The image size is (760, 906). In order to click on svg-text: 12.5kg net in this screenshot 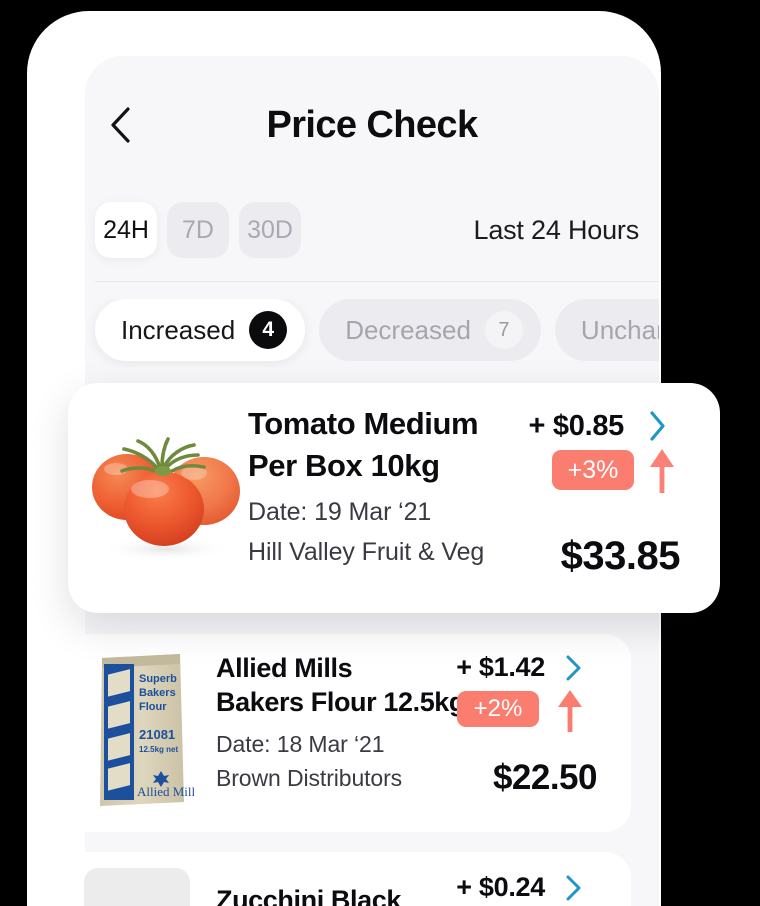, I will do `click(158, 749)`.